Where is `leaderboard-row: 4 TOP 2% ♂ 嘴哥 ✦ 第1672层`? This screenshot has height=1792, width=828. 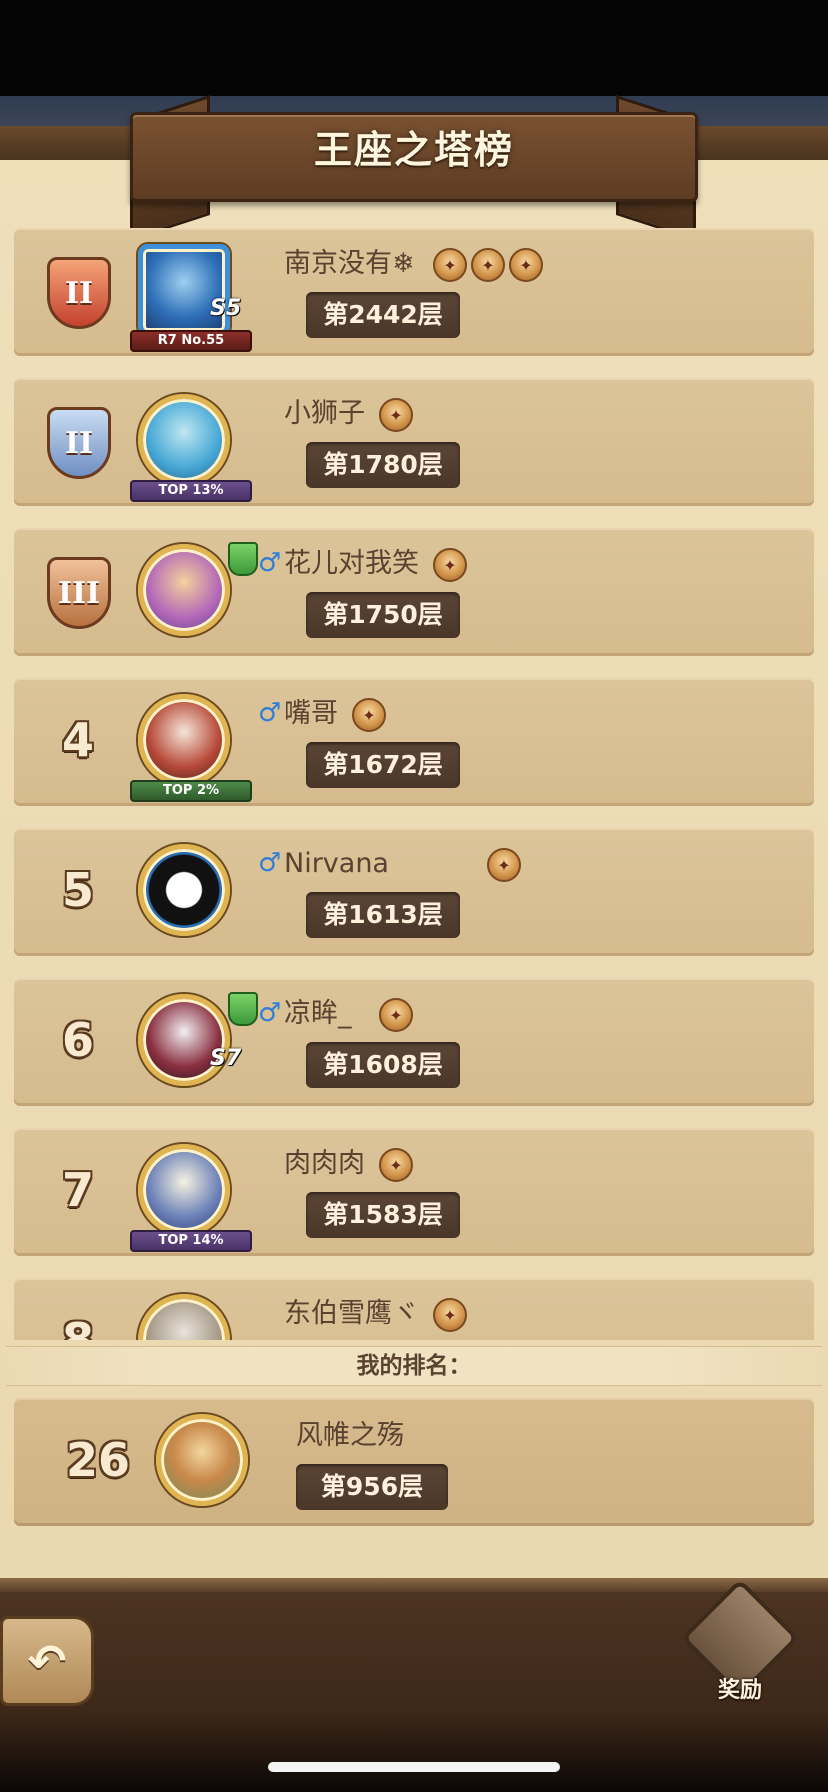 leaderboard-row: 4 TOP 2% ♂ 嘴哥 ✦ 第1672层 is located at coordinates (414, 742).